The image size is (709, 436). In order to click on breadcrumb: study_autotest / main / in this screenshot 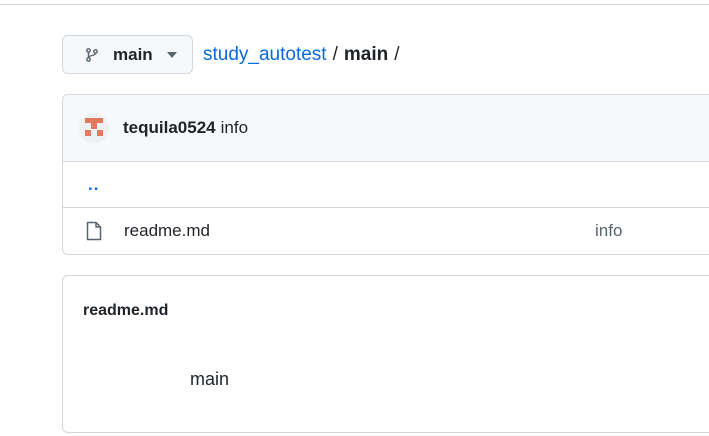, I will do `click(304, 55)`.